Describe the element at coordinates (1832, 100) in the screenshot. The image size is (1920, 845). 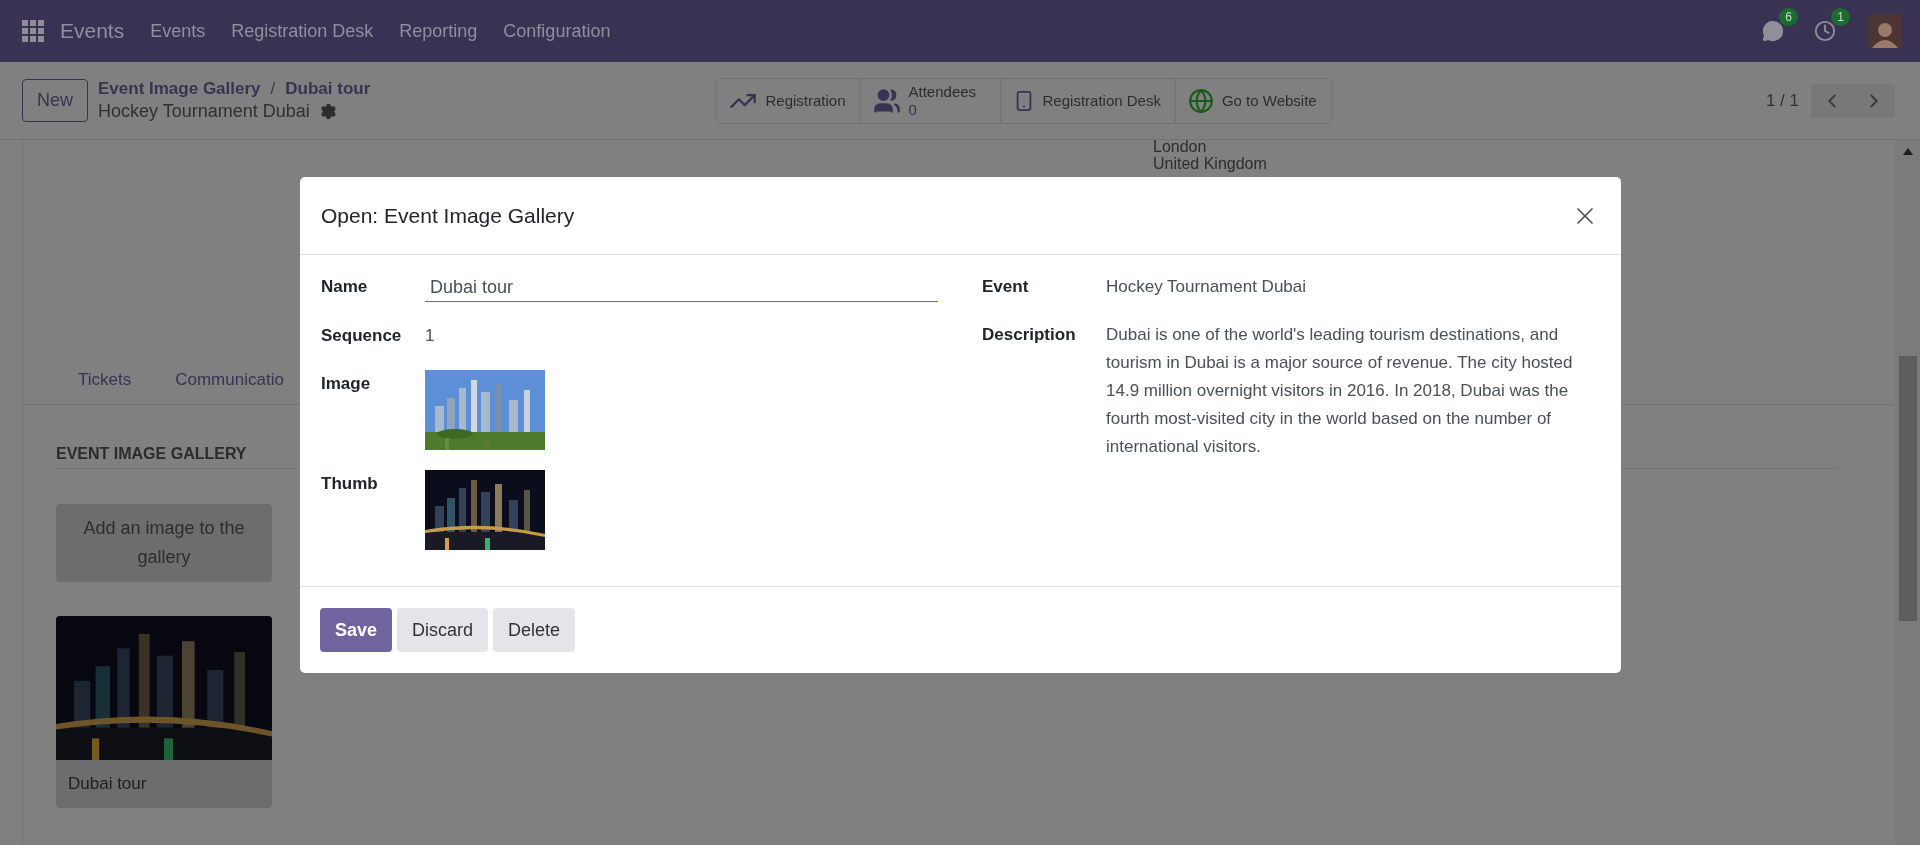
I see `previous-button` at that location.